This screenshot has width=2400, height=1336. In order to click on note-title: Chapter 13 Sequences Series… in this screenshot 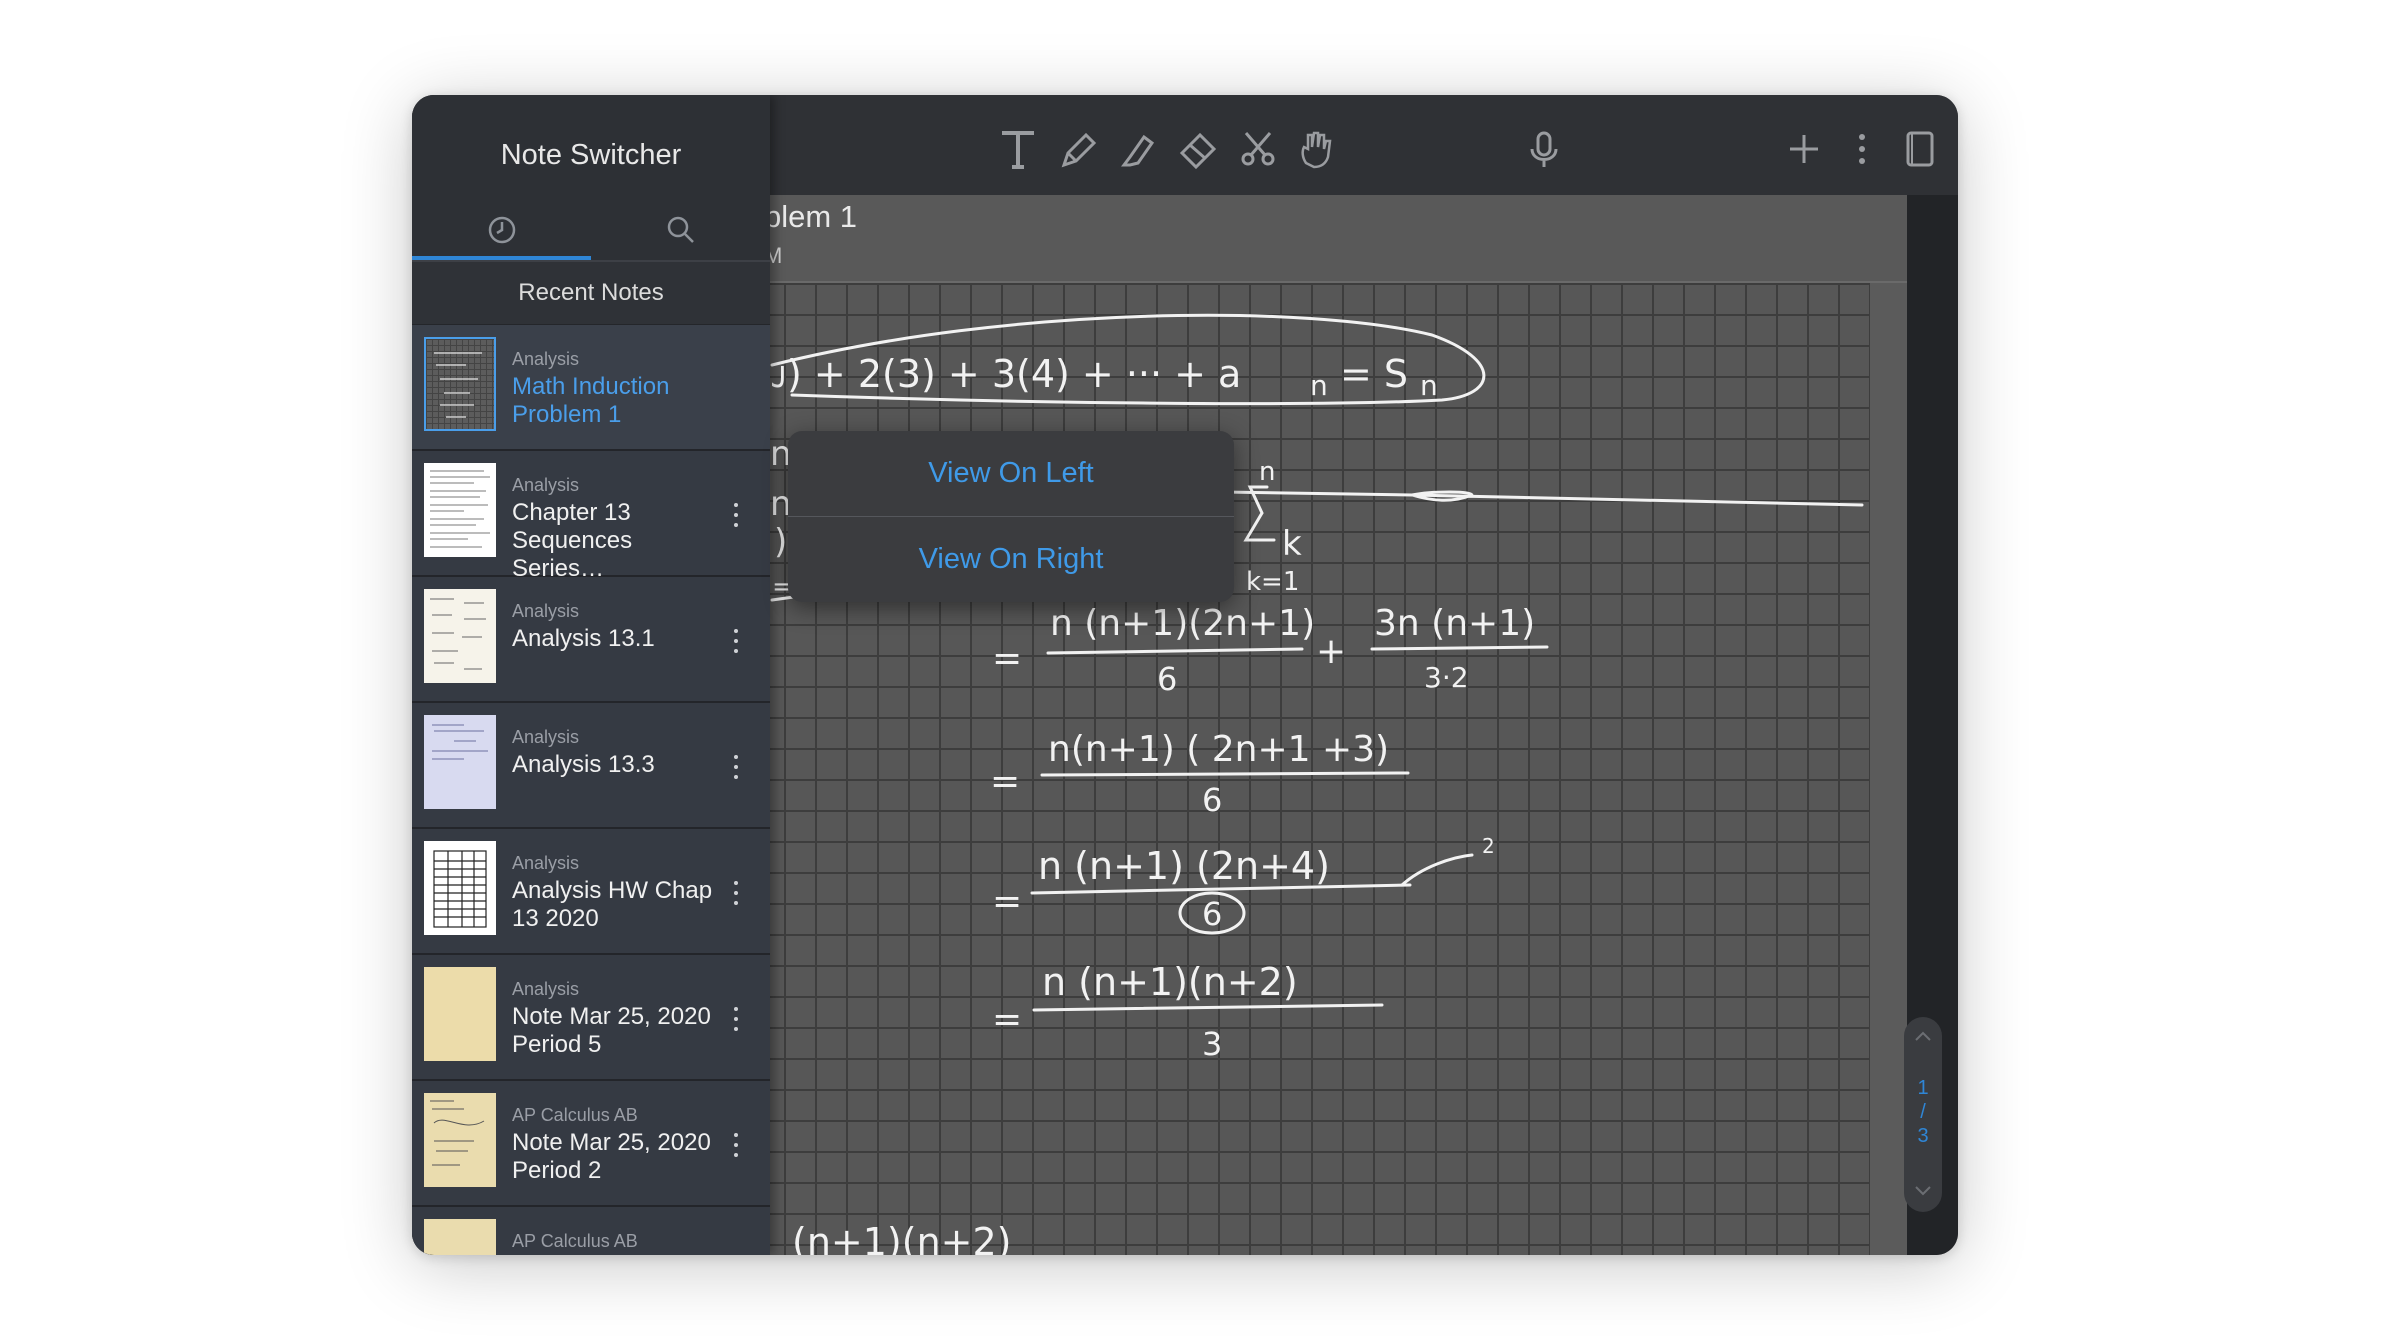, I will do `click(572, 540)`.